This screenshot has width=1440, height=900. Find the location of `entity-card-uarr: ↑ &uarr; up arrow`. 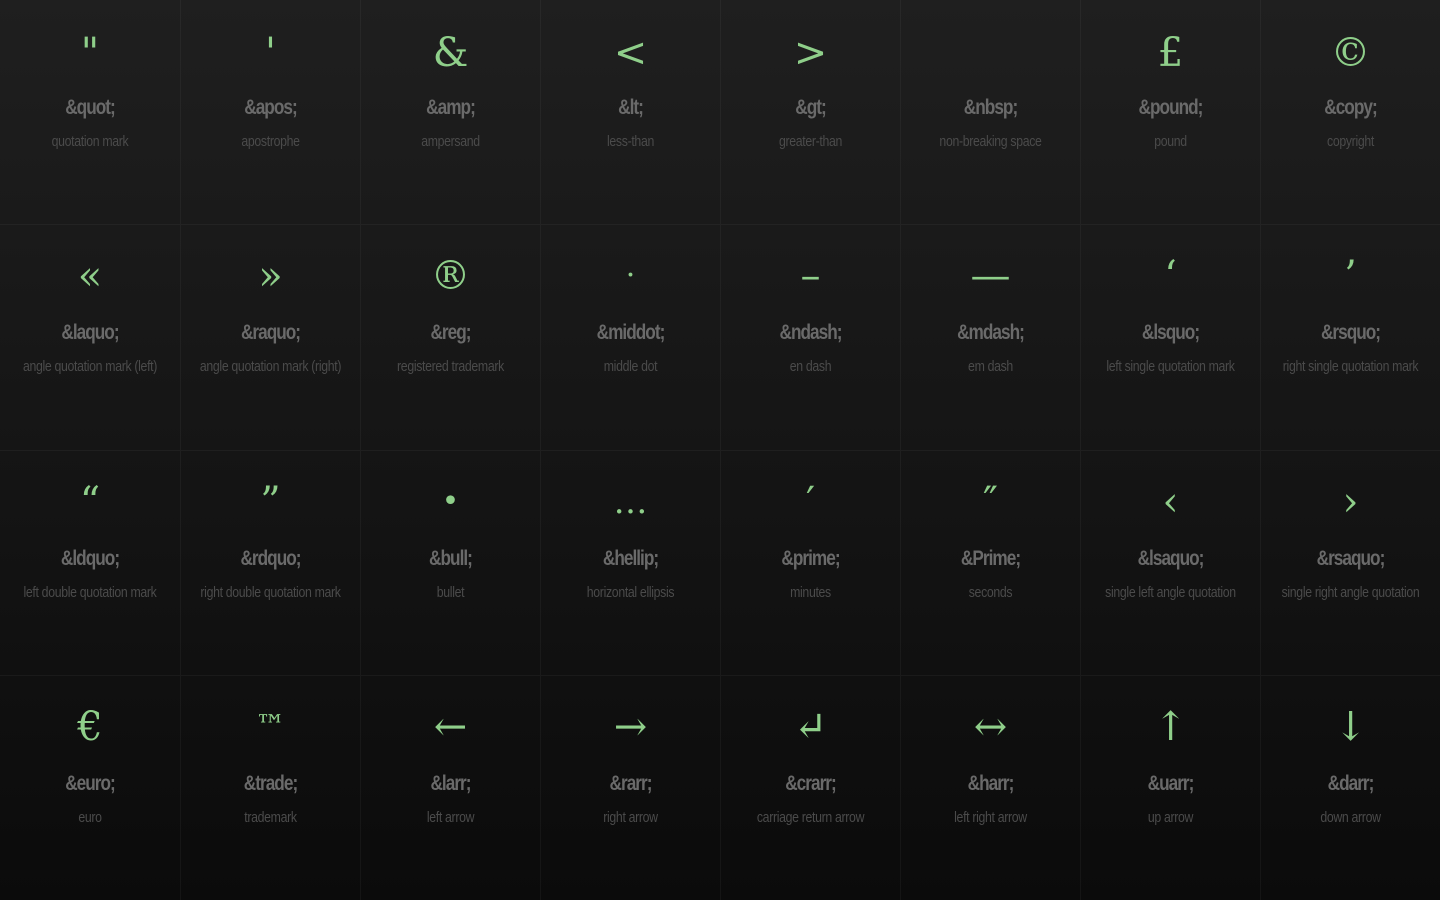

entity-card-uarr: ↑ &uarr; up arrow is located at coordinates (1170, 788).